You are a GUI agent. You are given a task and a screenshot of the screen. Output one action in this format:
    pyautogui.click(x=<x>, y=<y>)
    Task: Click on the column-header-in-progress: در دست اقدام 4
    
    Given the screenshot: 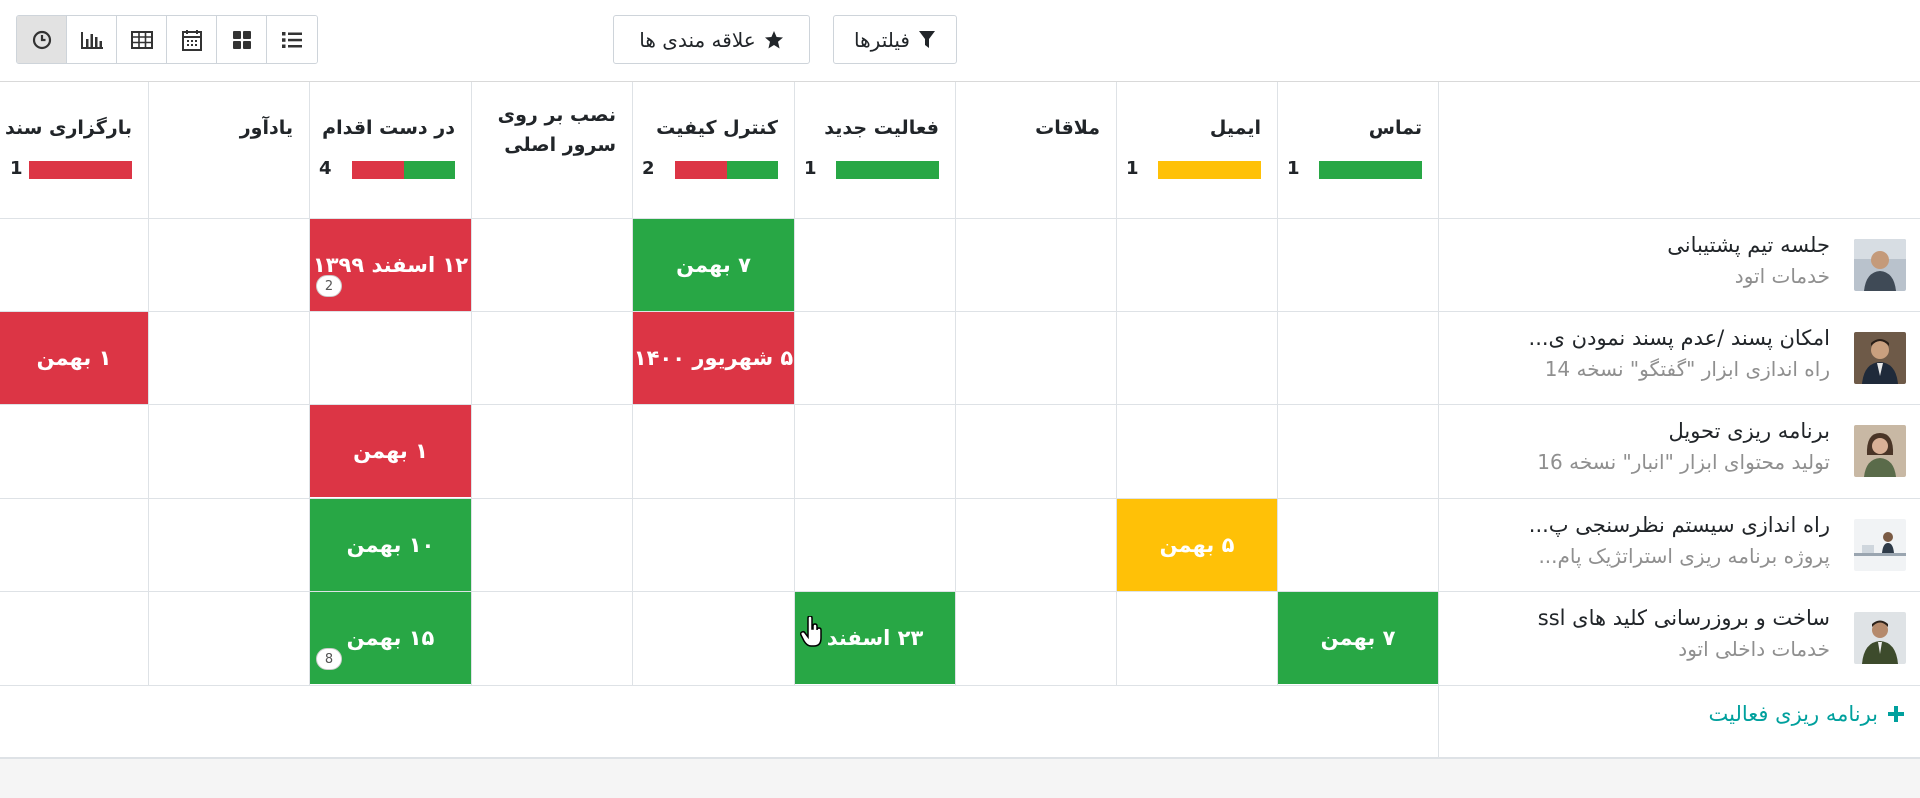 What is the action you would take?
    pyautogui.click(x=390, y=150)
    